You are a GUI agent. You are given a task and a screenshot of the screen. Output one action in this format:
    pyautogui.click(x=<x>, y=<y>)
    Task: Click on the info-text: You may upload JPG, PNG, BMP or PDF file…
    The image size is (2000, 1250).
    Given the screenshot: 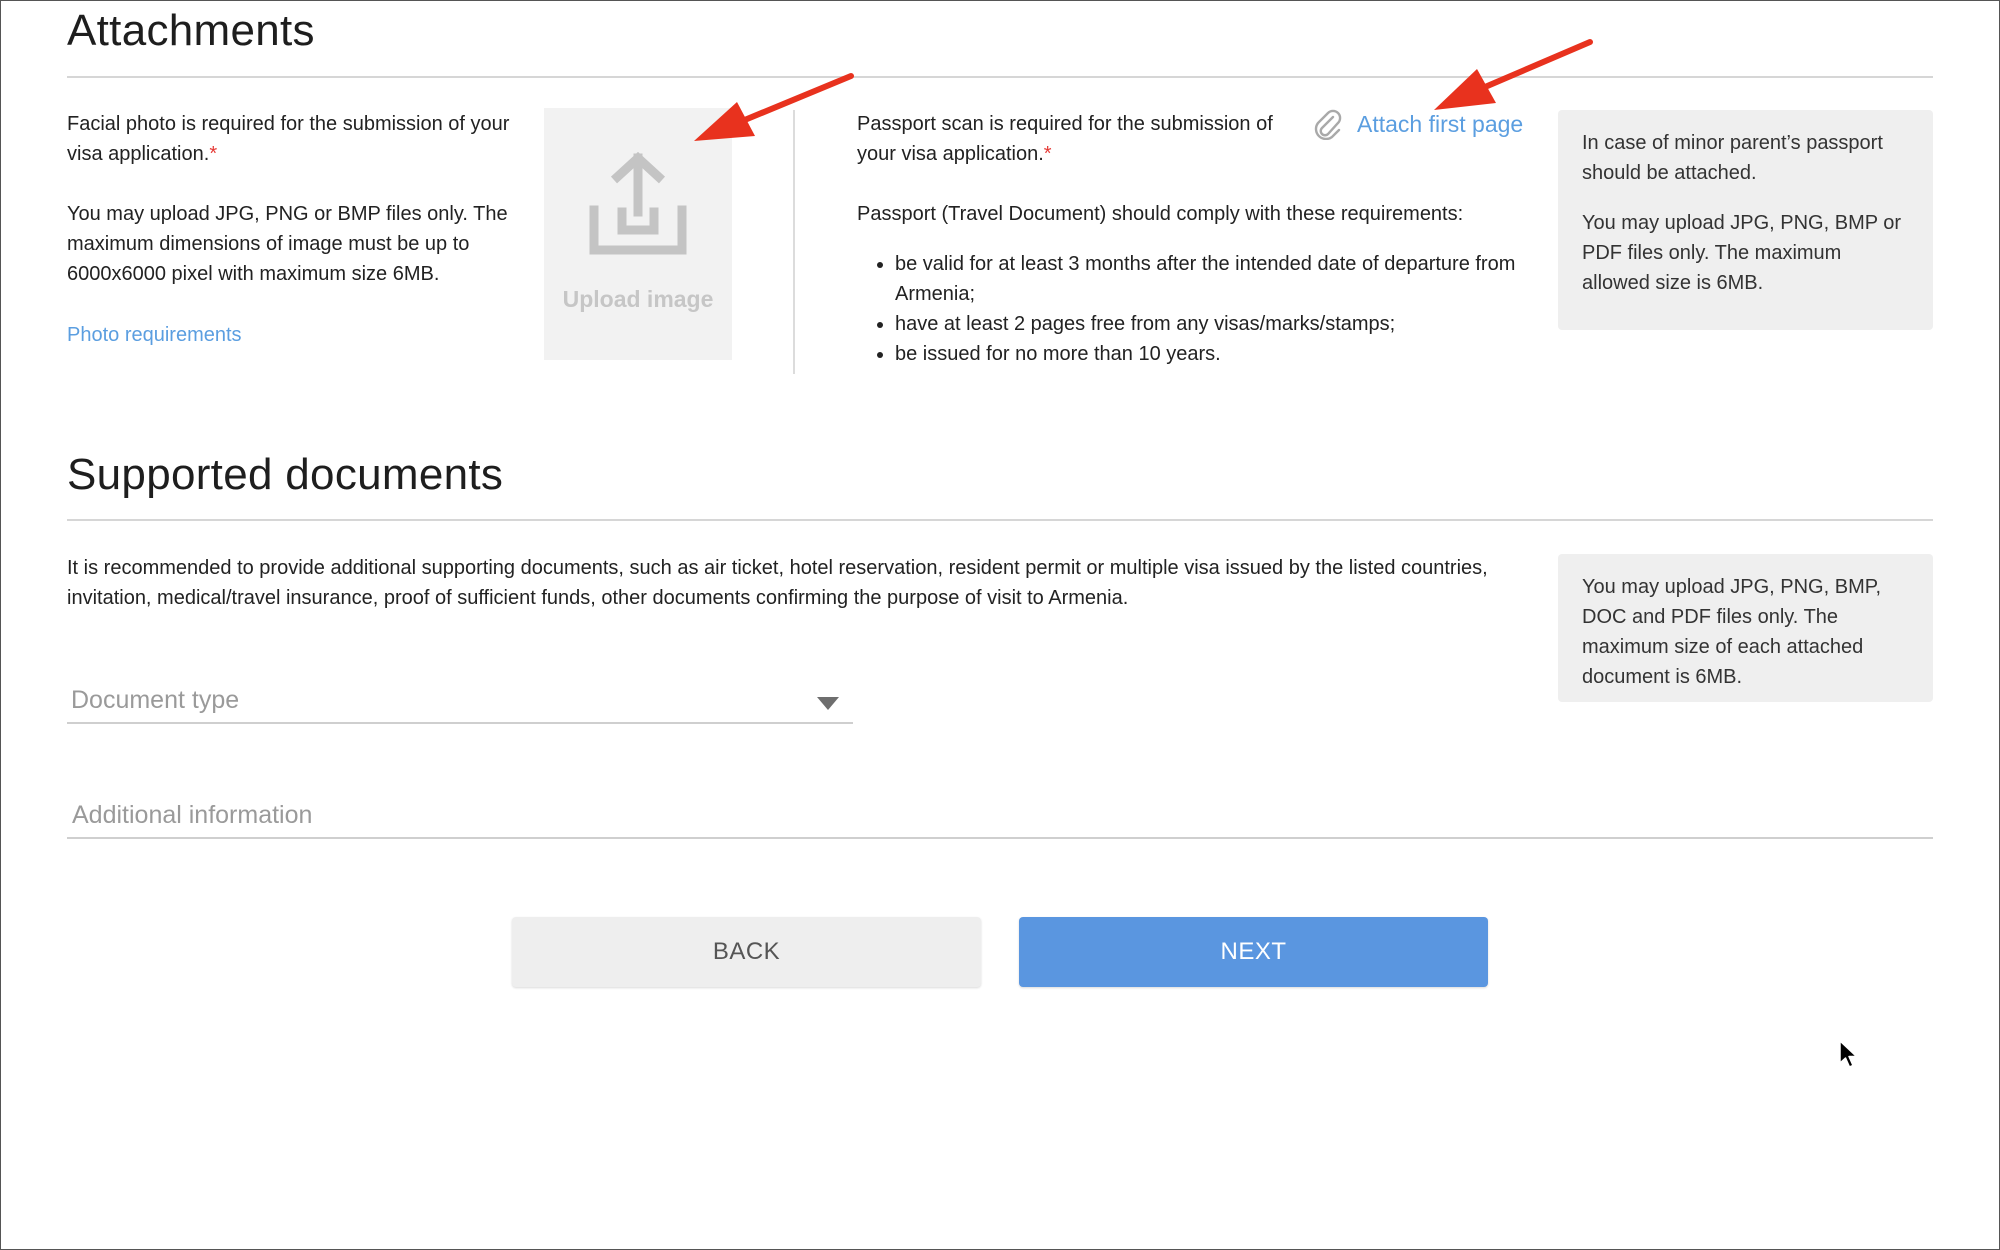 What is the action you would take?
    pyautogui.click(x=1742, y=253)
    